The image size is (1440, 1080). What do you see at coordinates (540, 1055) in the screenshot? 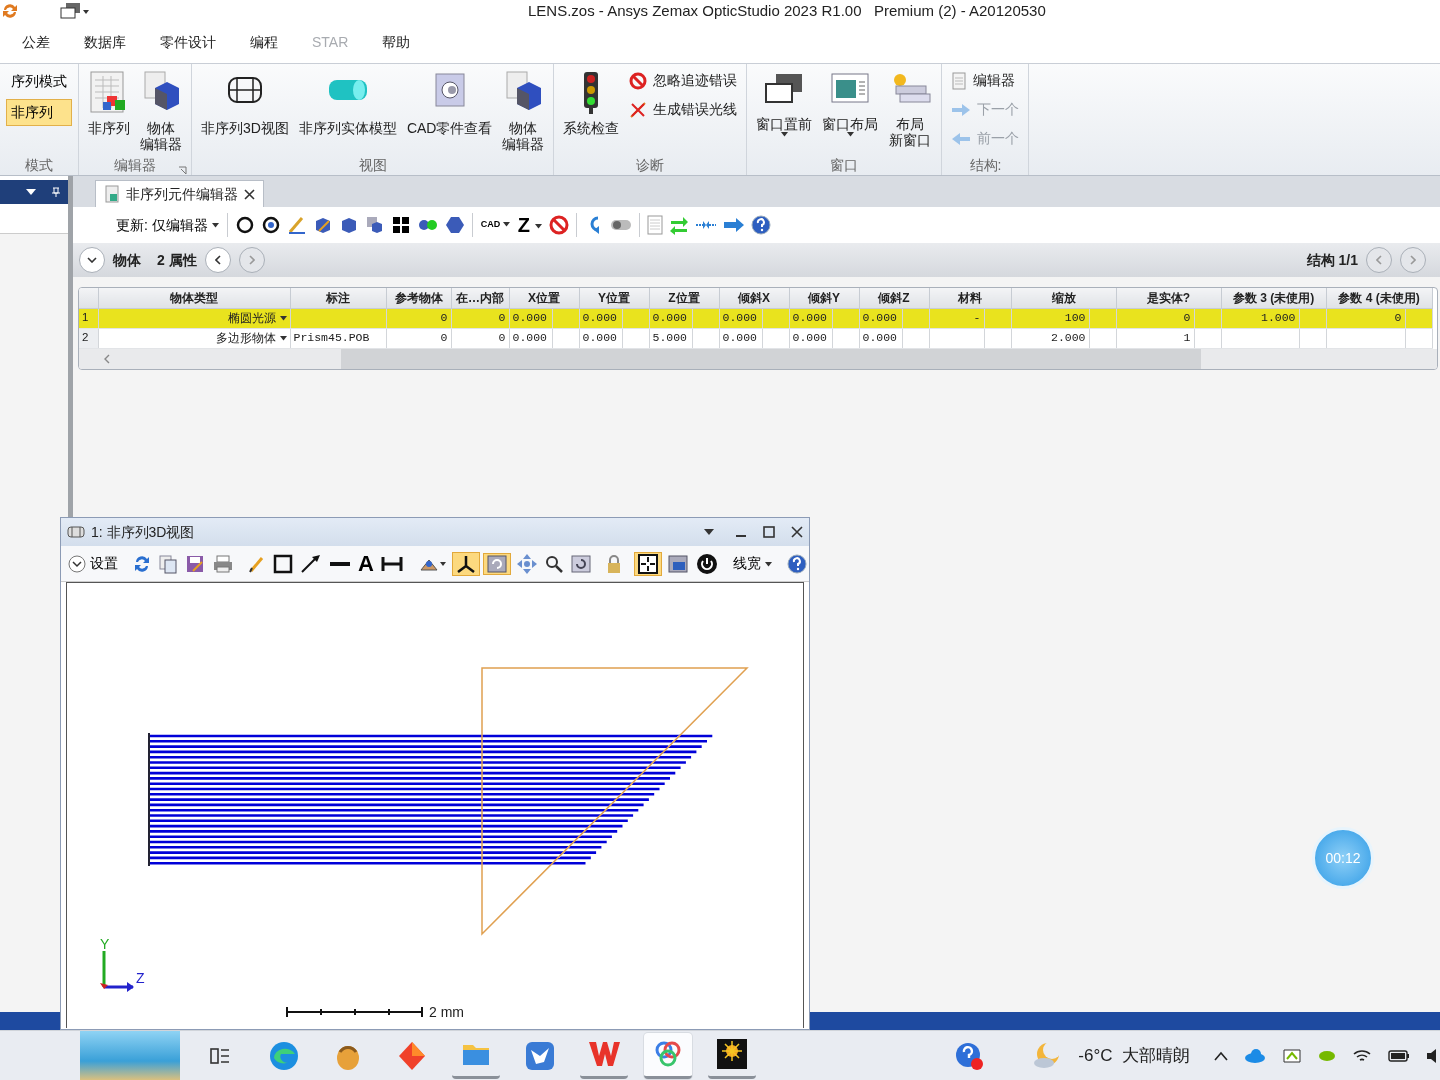
I see `bird-icon` at bounding box center [540, 1055].